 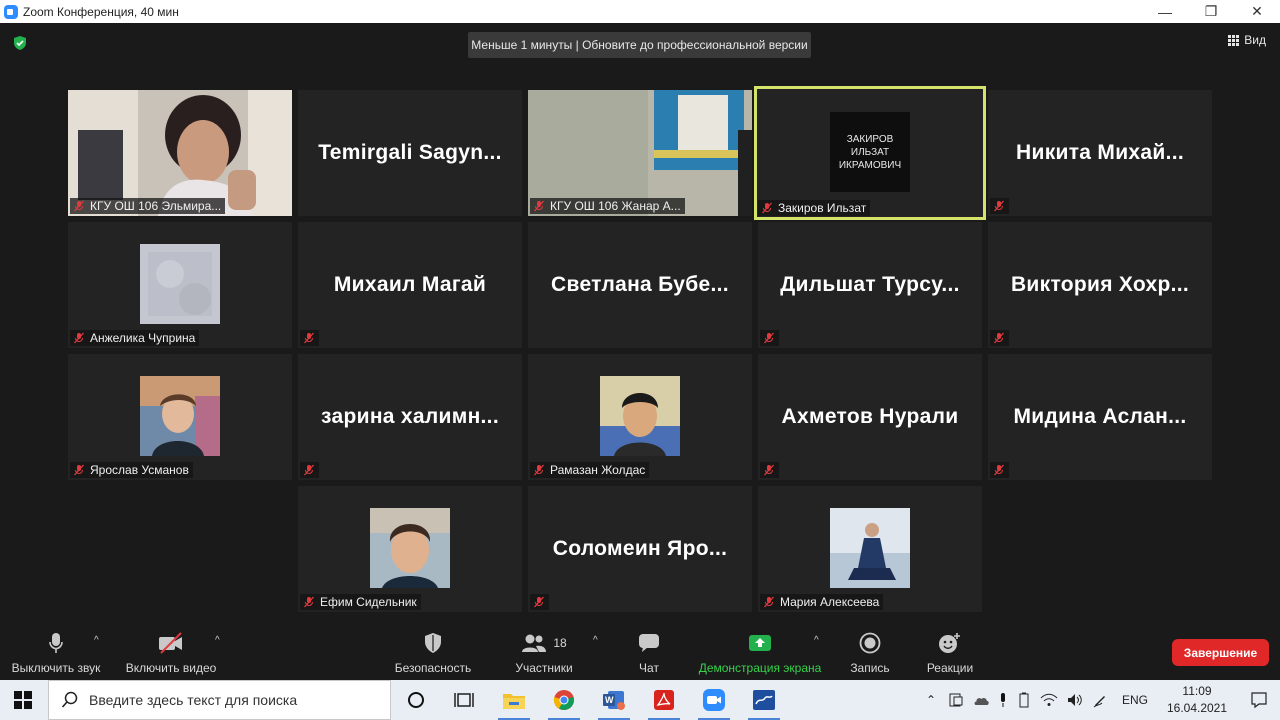 What do you see at coordinates (714, 700) in the screenshot?
I see `zoom-app-icon` at bounding box center [714, 700].